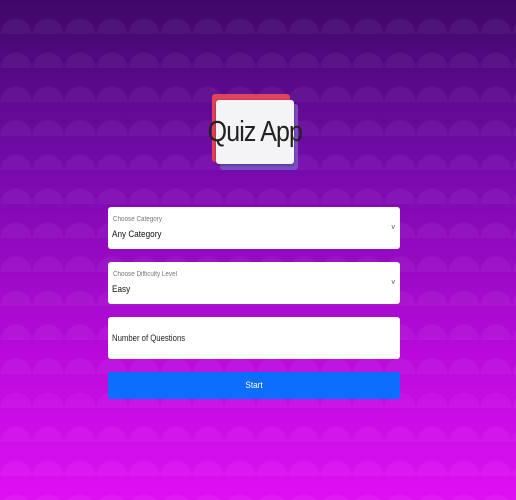 This screenshot has height=500, width=516. I want to click on start-button: Start, so click(254, 385).